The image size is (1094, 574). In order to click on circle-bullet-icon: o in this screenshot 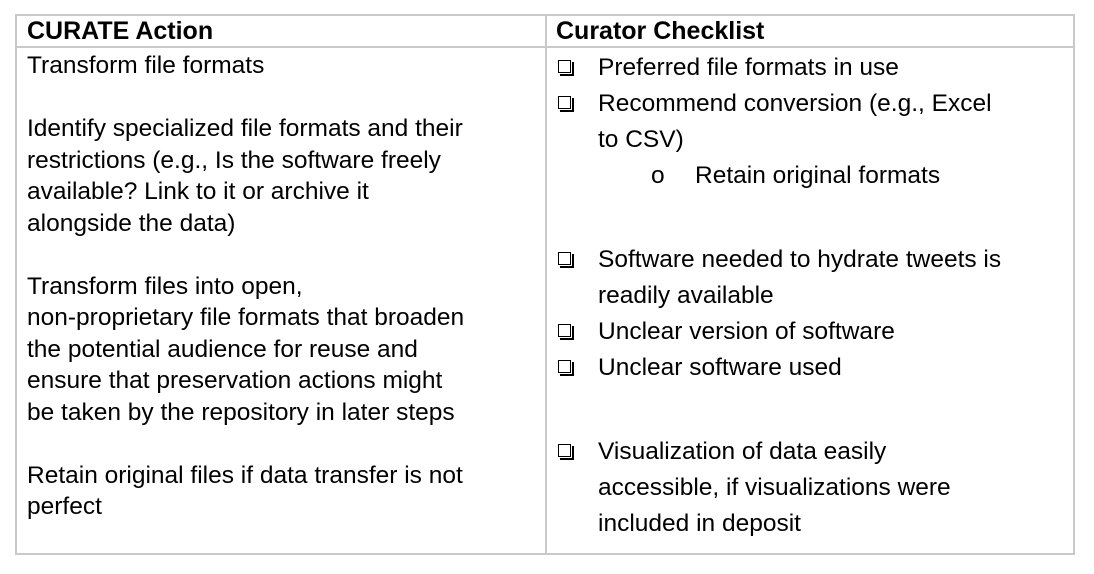, I will do `click(658, 175)`.